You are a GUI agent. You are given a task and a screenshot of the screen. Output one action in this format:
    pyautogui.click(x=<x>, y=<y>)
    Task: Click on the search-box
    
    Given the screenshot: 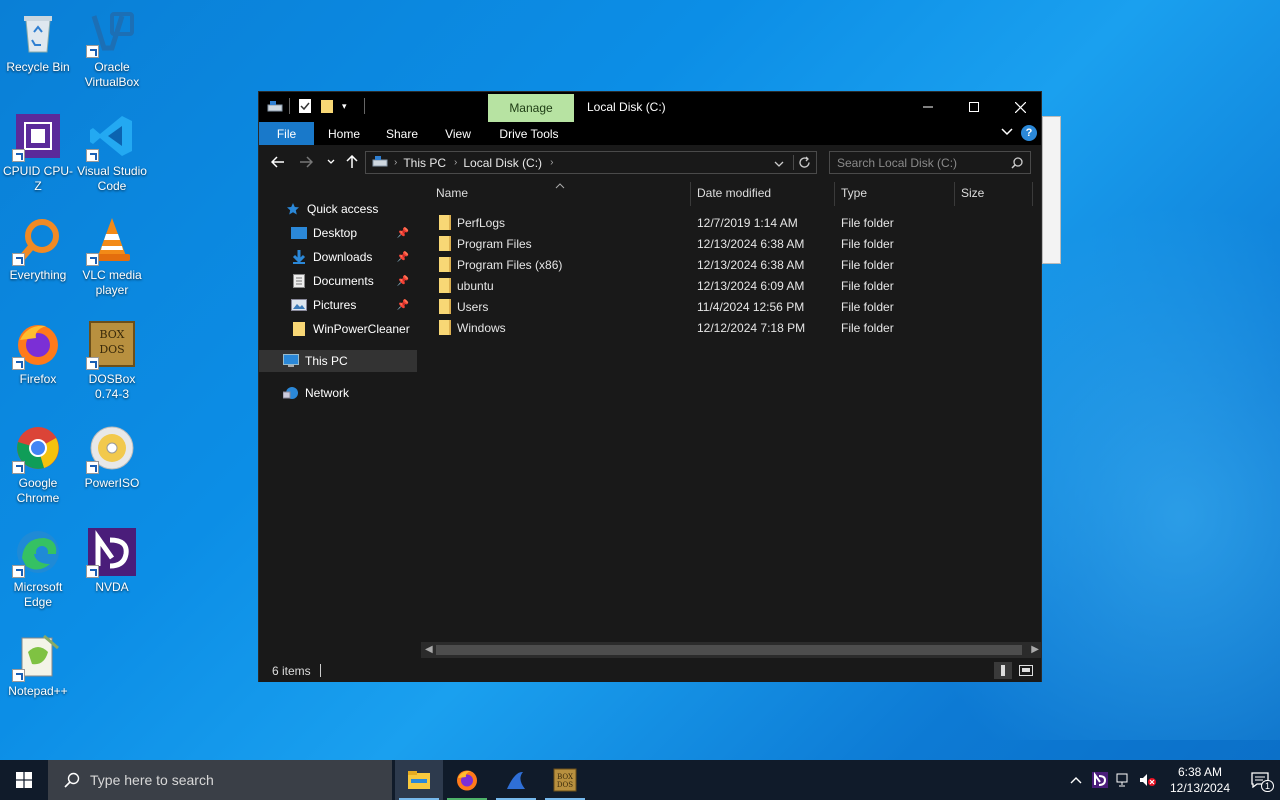 What is the action you would take?
    pyautogui.click(x=930, y=162)
    